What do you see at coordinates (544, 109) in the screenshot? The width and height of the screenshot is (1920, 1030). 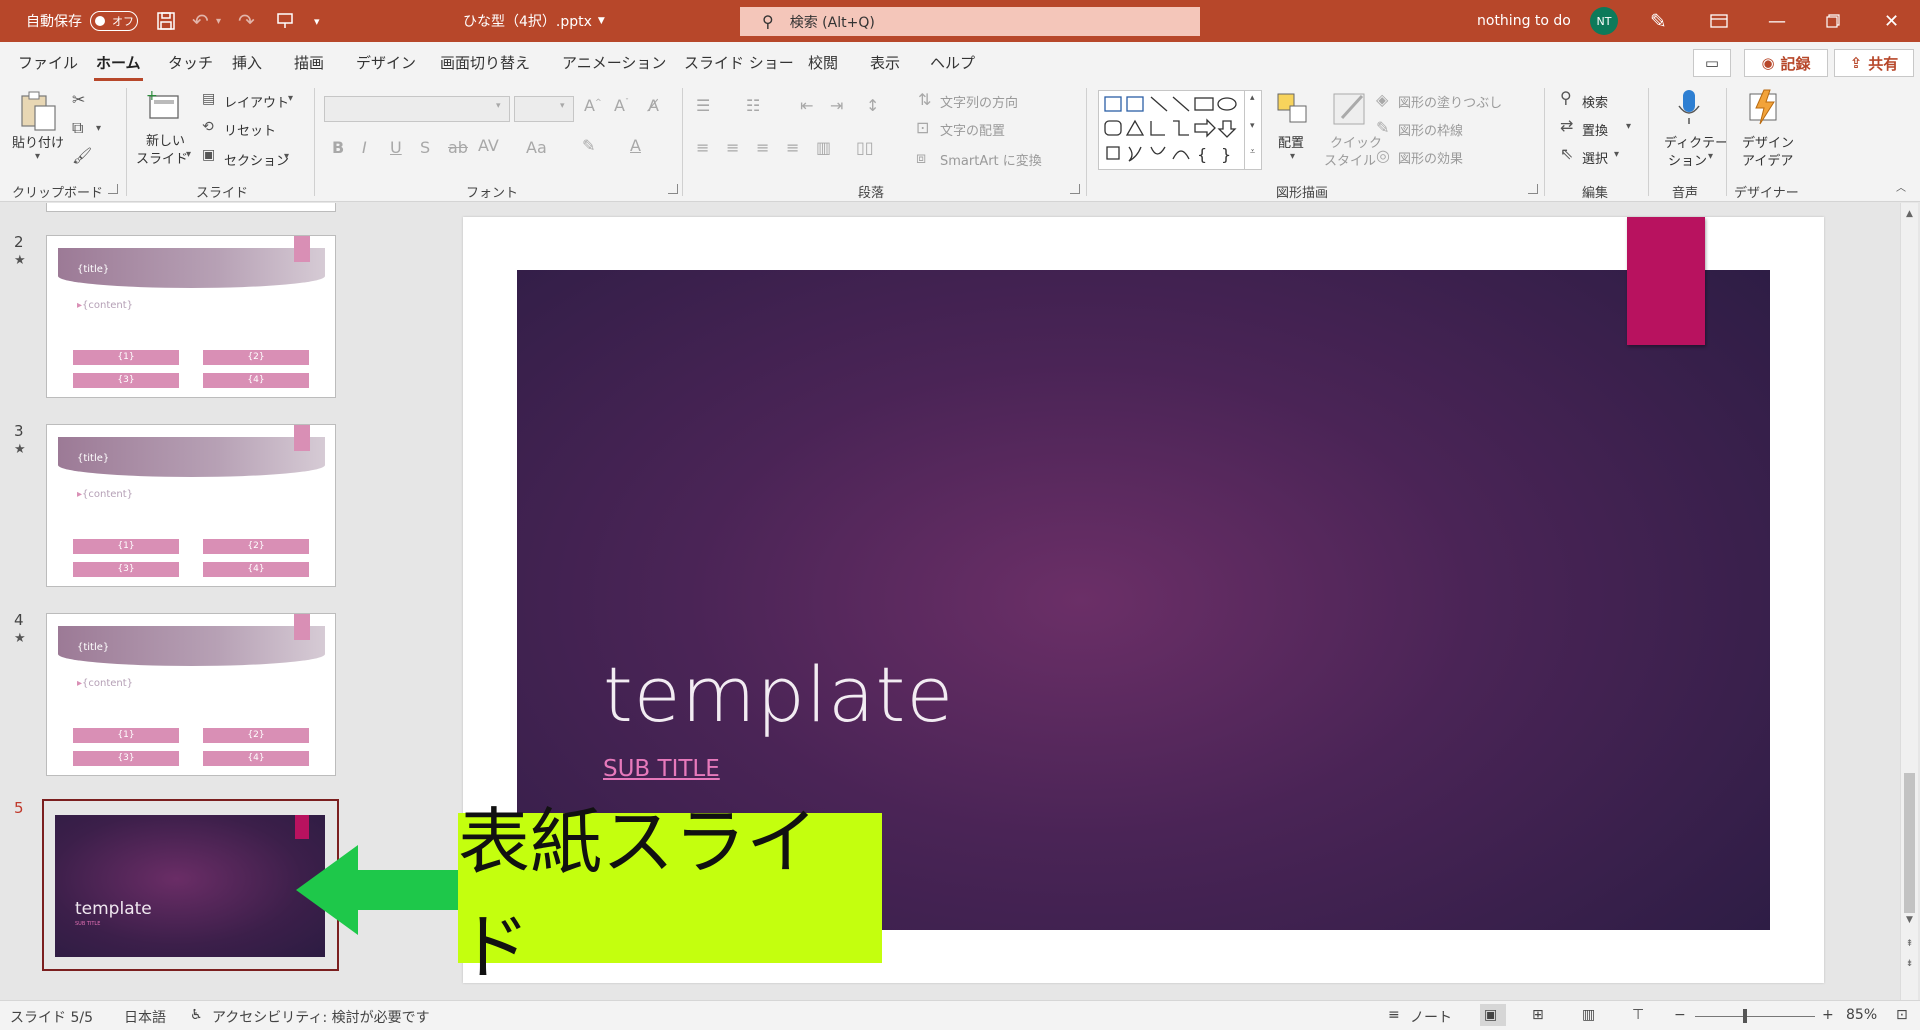 I see `font-size-combo` at bounding box center [544, 109].